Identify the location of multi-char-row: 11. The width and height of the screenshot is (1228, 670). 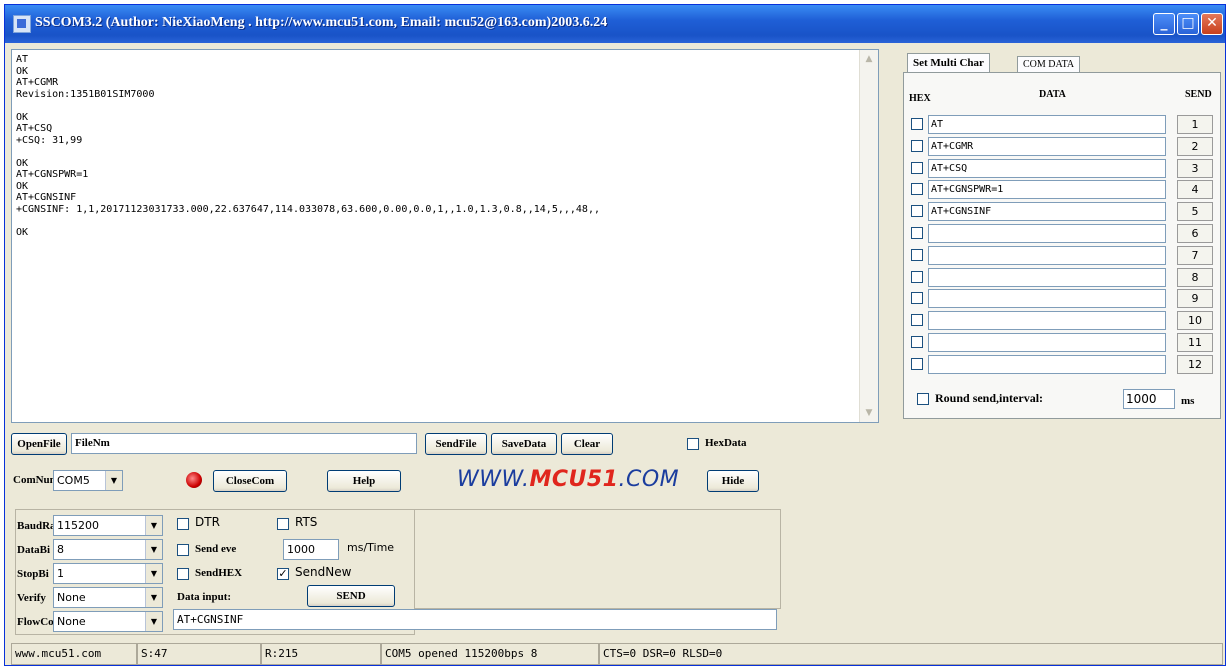
(1062, 343).